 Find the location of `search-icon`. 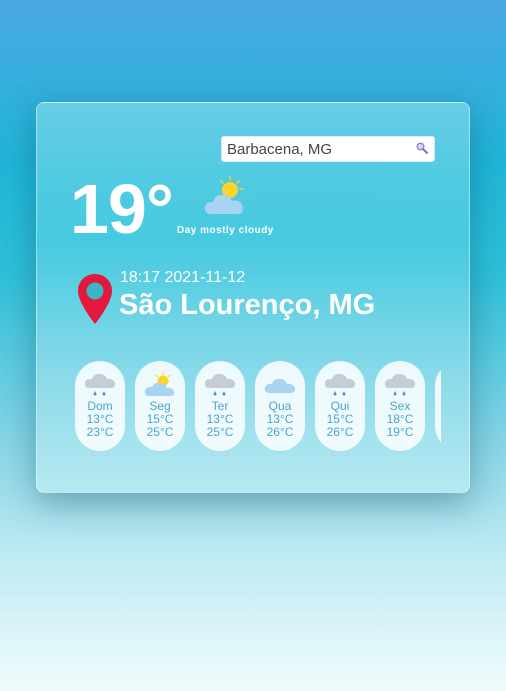

search-icon is located at coordinates (422, 148).